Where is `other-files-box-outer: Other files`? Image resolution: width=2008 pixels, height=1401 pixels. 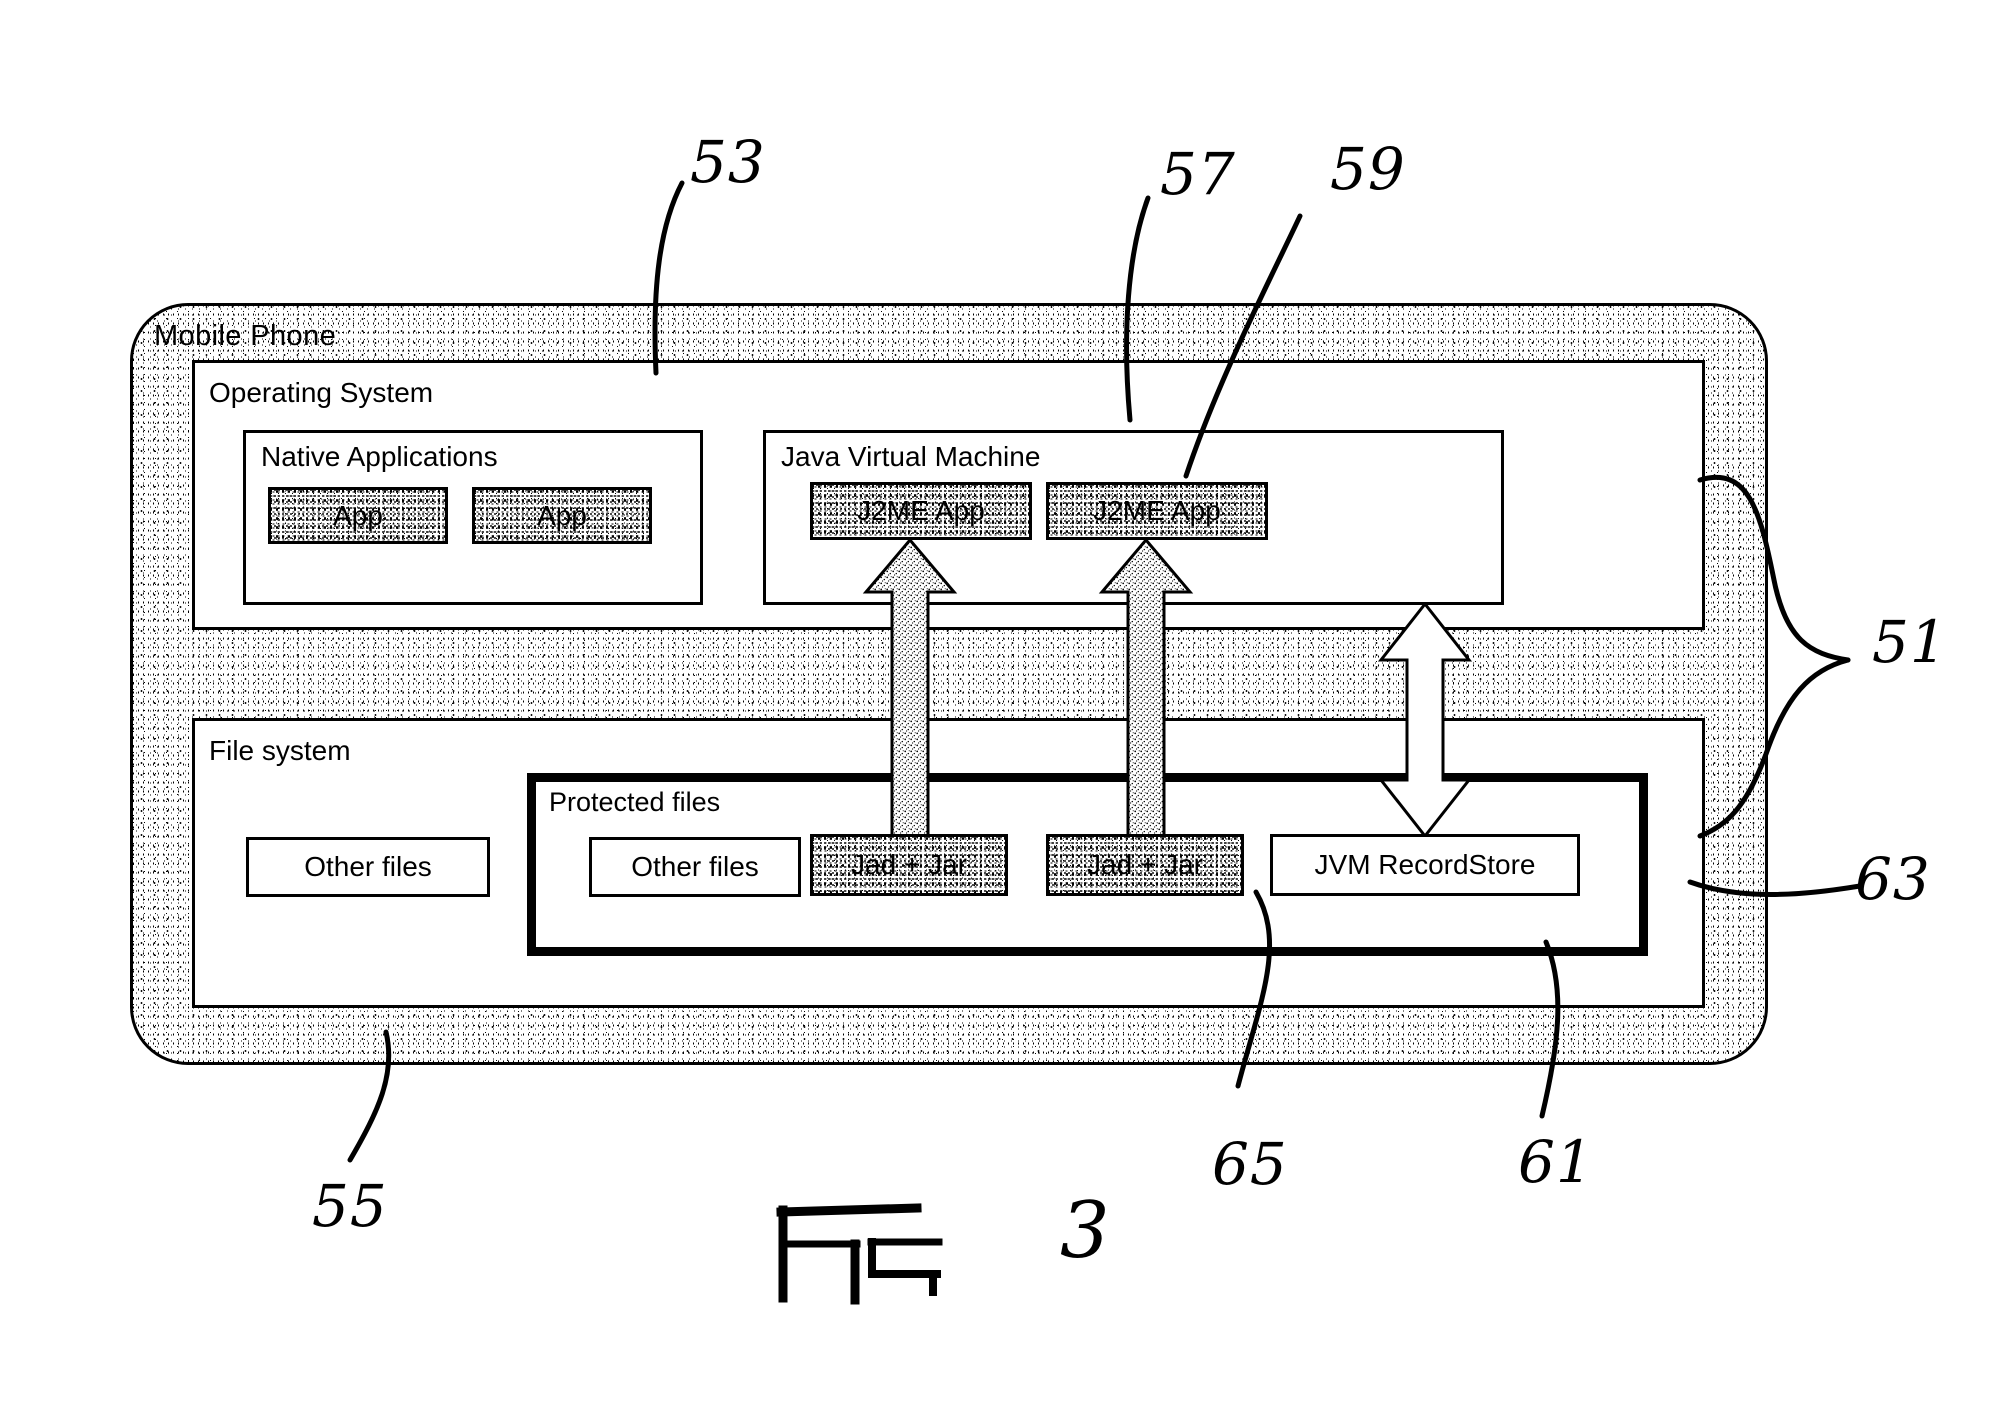
other-files-box-outer: Other files is located at coordinates (368, 867).